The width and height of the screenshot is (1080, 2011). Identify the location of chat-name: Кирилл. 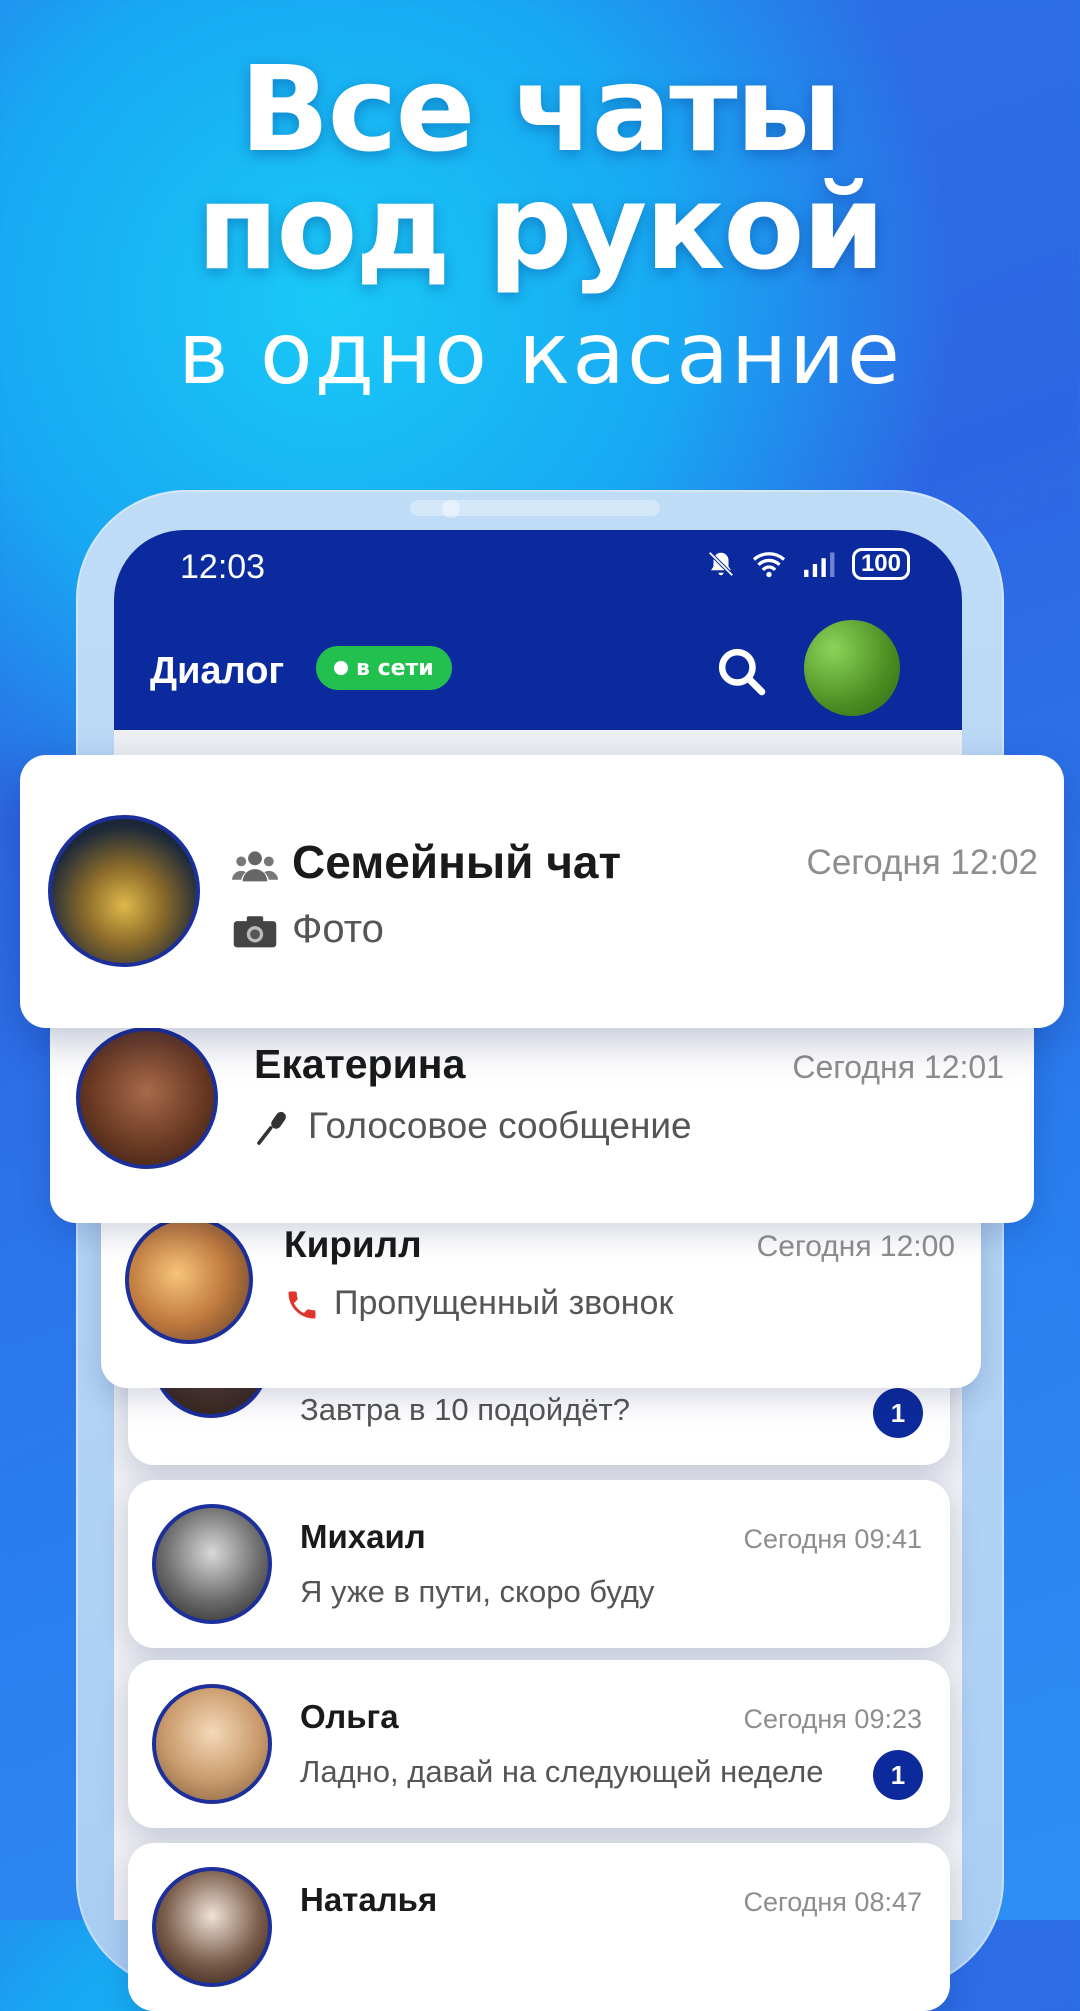
(353, 1244).